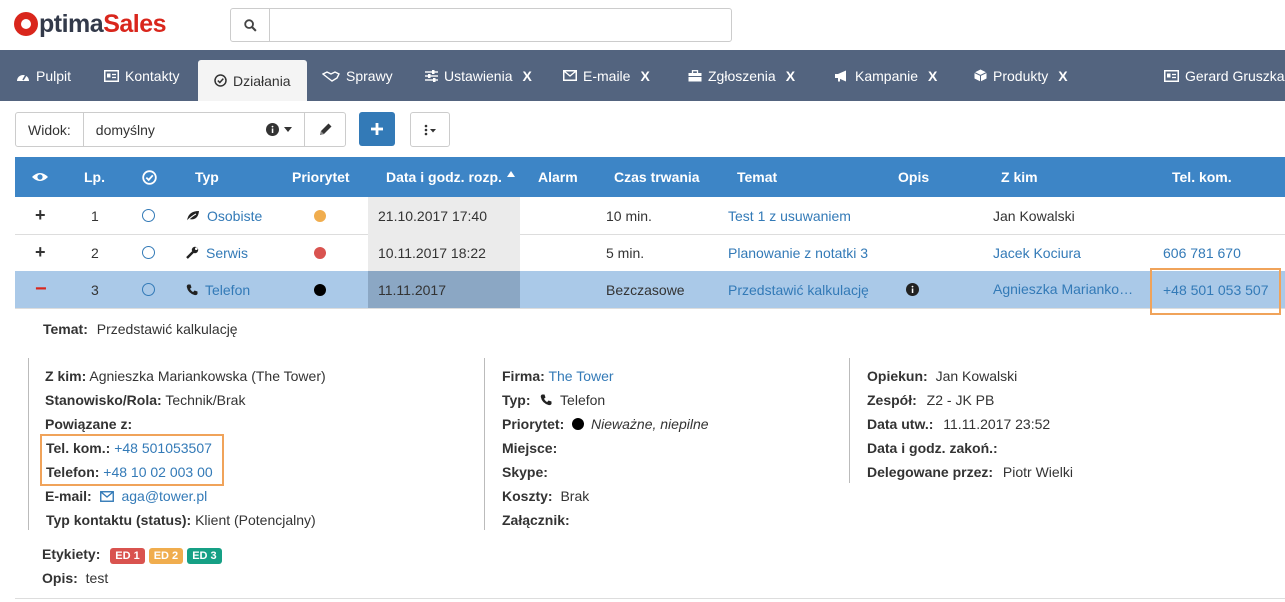 The width and height of the screenshot is (1285, 602). Describe the element at coordinates (741, 75) in the screenshot. I see `nav-item-zgloszenia: Zgłoszenia X` at that location.